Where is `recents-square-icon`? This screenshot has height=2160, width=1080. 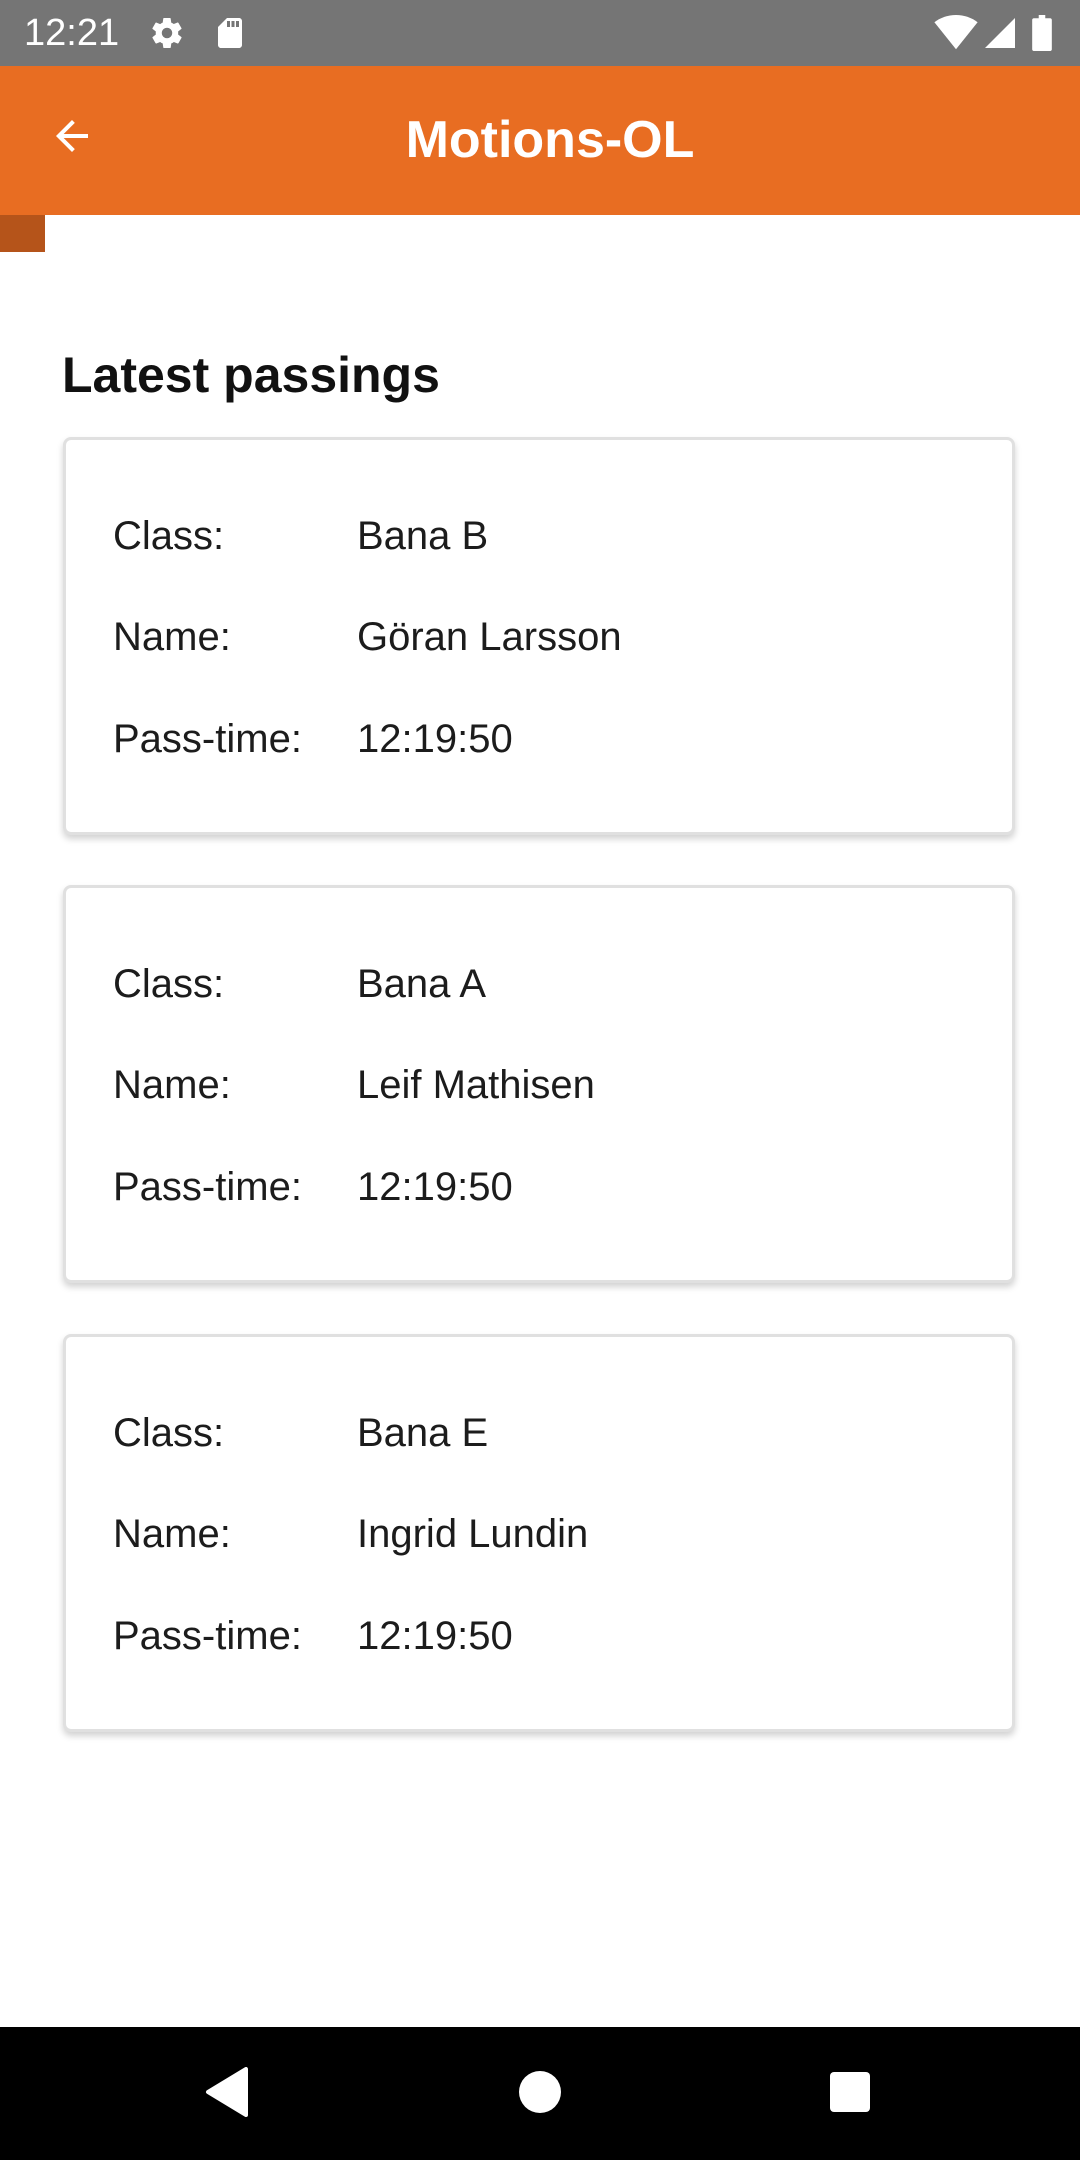
recents-square-icon is located at coordinates (850, 2094).